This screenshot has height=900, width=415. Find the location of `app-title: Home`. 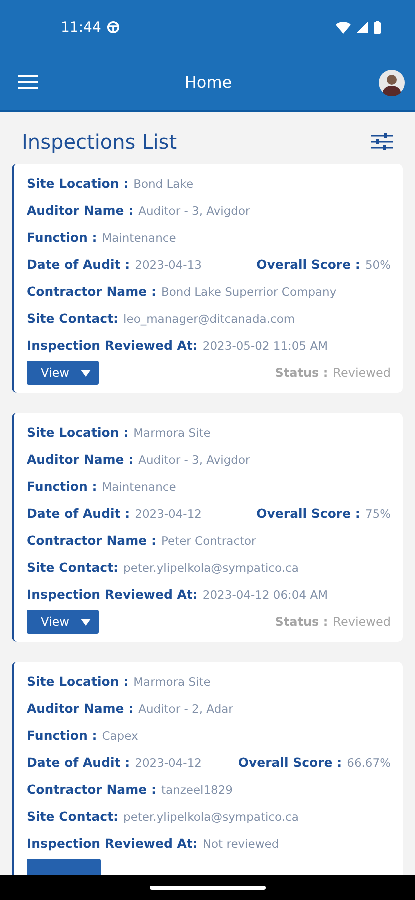

app-title: Home is located at coordinates (209, 82).